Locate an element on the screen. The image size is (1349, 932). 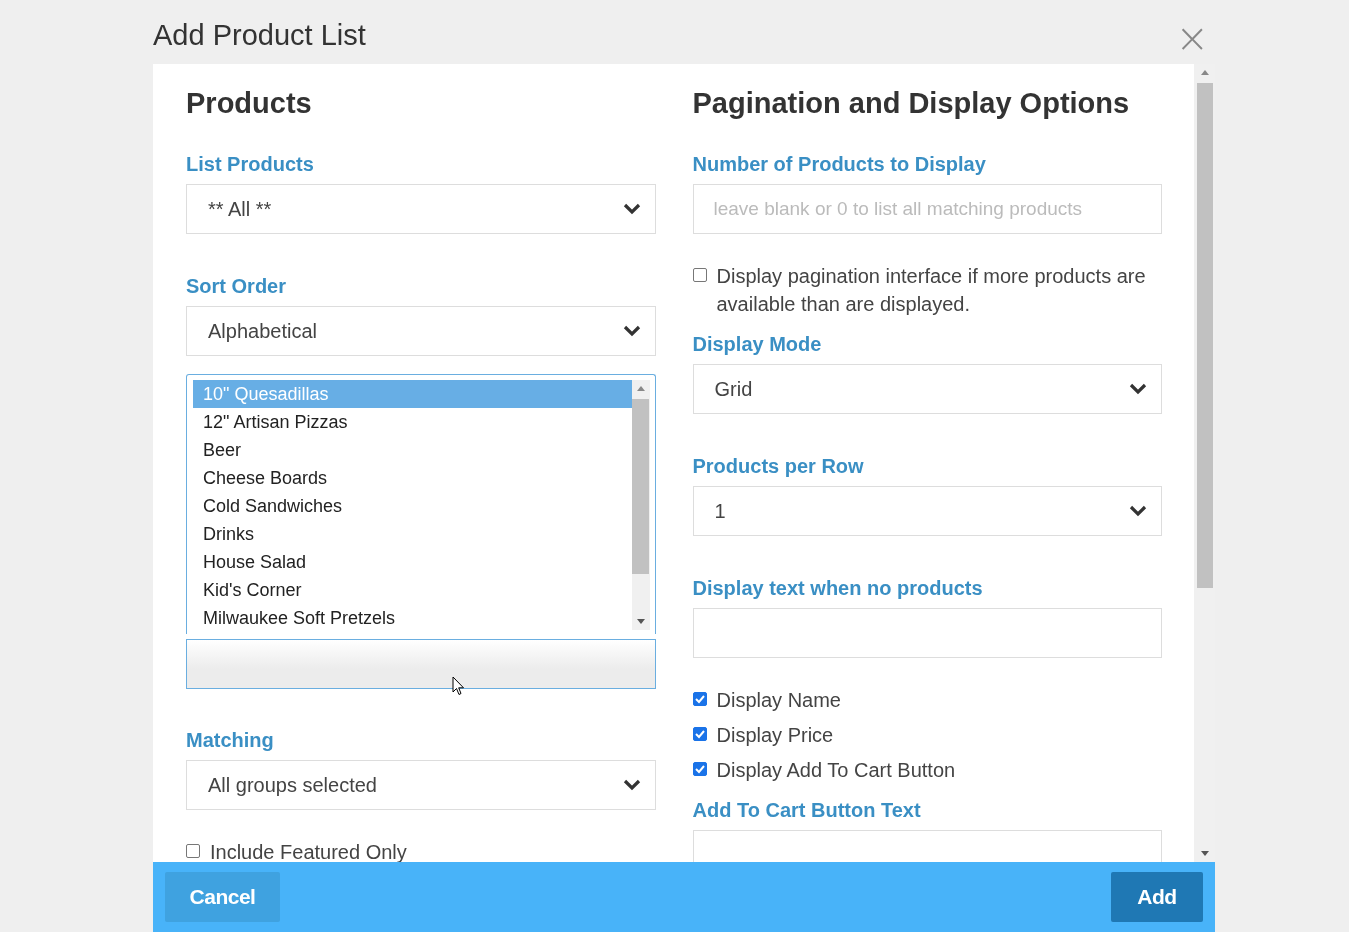
field-label: Products per Row is located at coordinates (778, 466).